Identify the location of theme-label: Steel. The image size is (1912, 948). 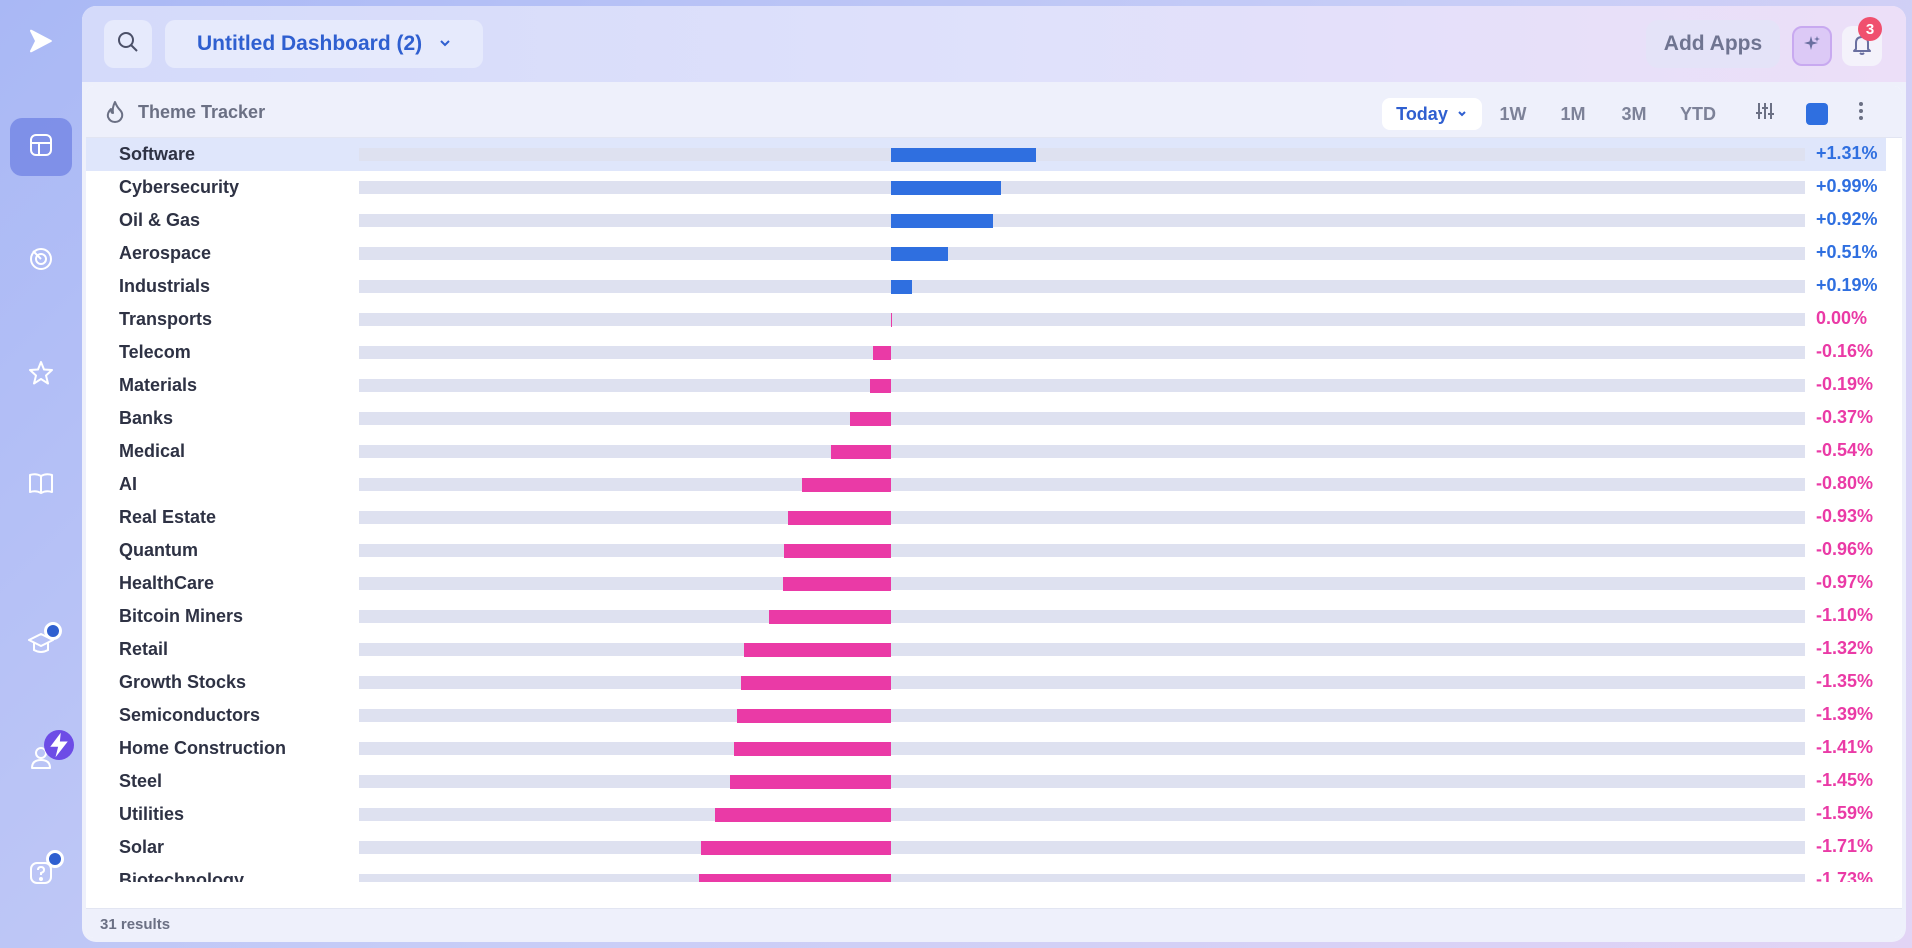
(141, 781).